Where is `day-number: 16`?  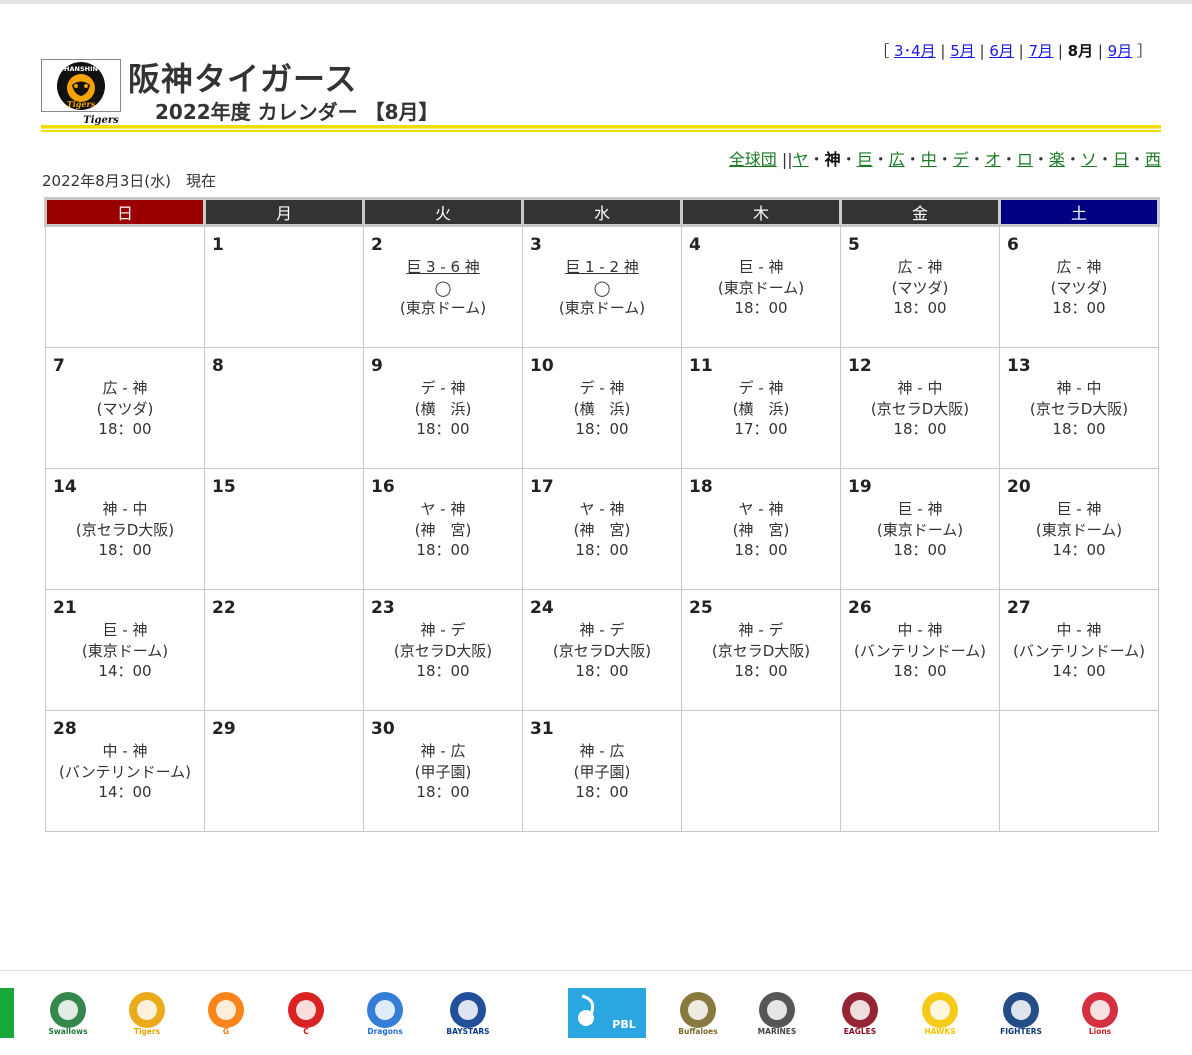
day-number: 16 is located at coordinates (383, 487).